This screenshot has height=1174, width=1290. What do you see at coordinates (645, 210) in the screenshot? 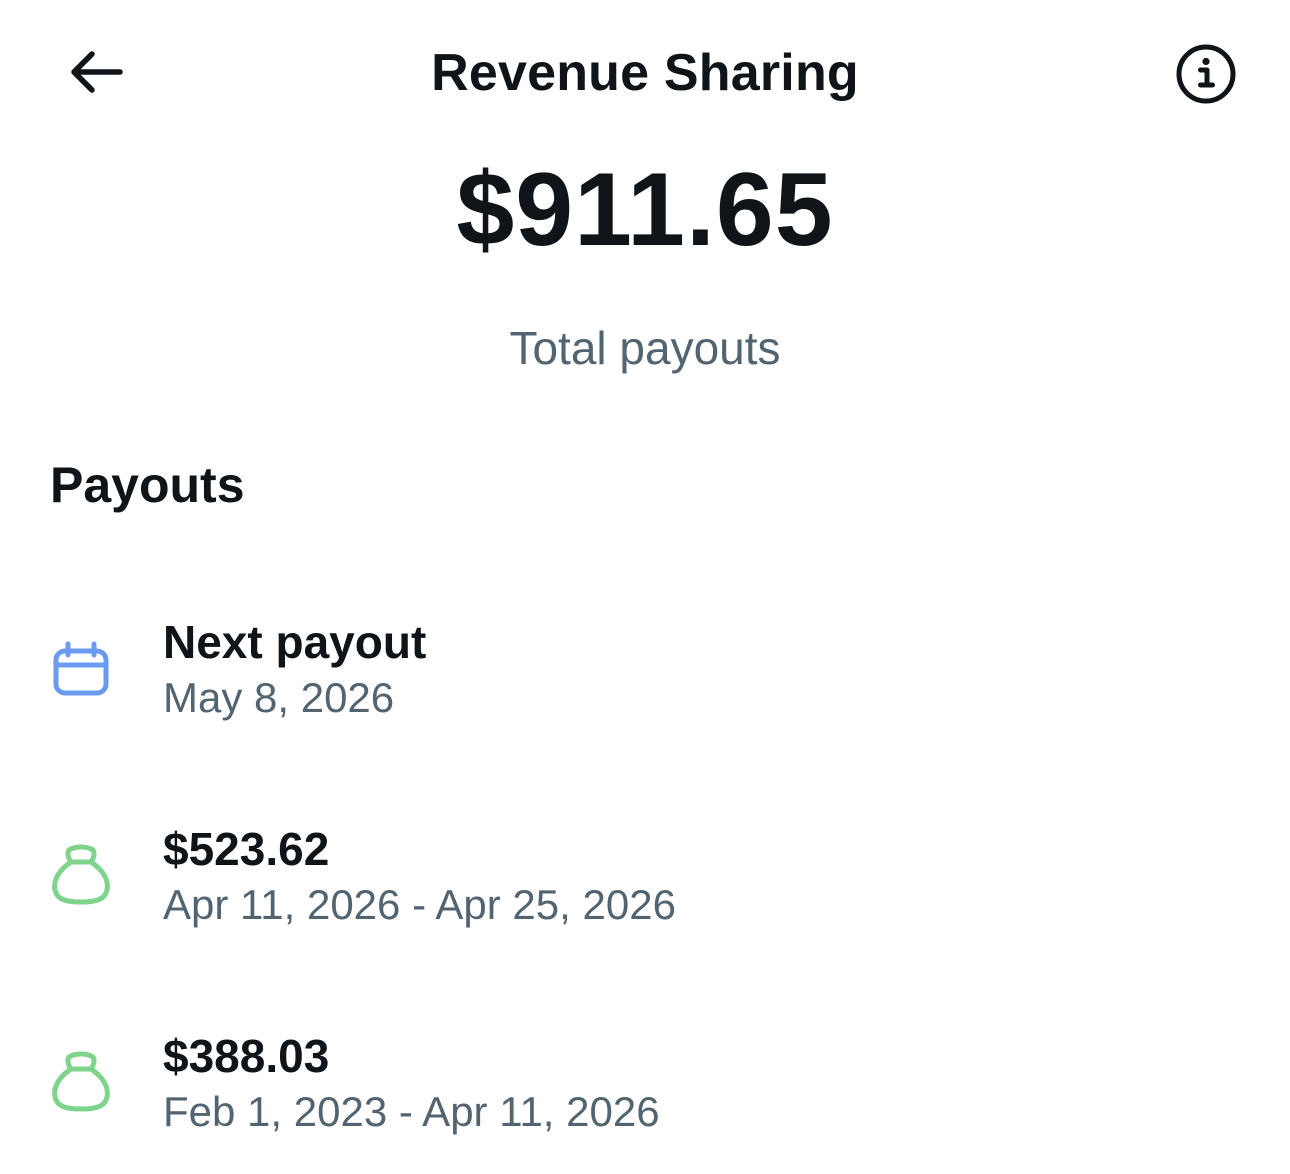
I see `total-payout-amount: $911.65` at bounding box center [645, 210].